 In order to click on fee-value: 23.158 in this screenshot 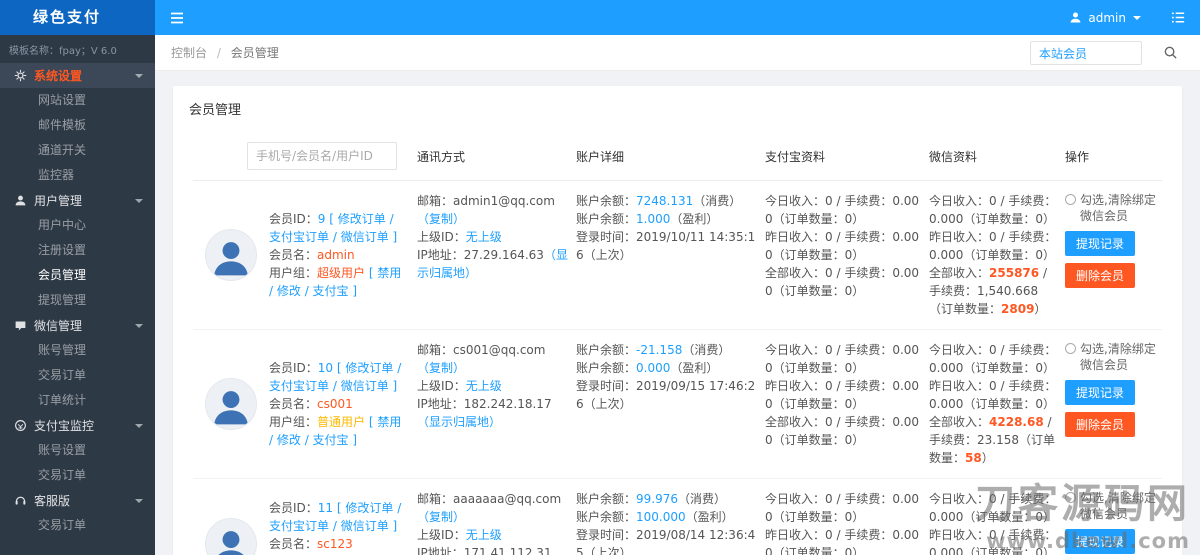, I will do `click(998, 440)`.